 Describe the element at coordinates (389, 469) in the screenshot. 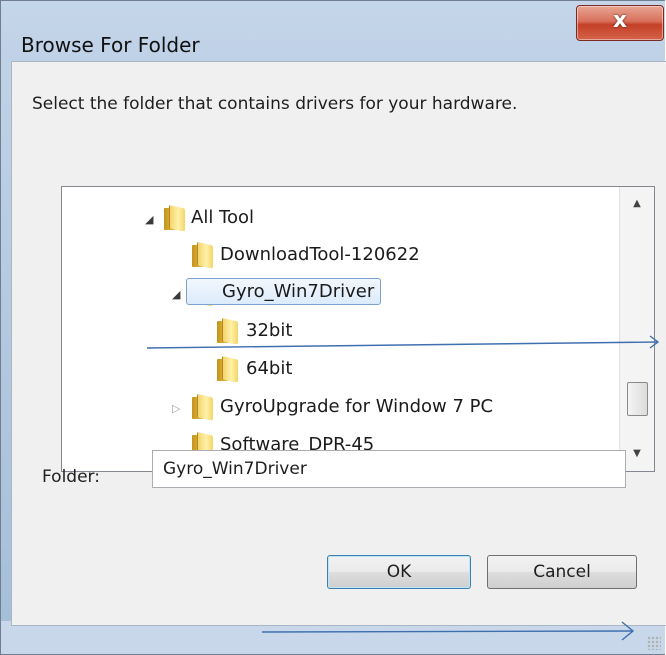

I see `folder-input` at that location.